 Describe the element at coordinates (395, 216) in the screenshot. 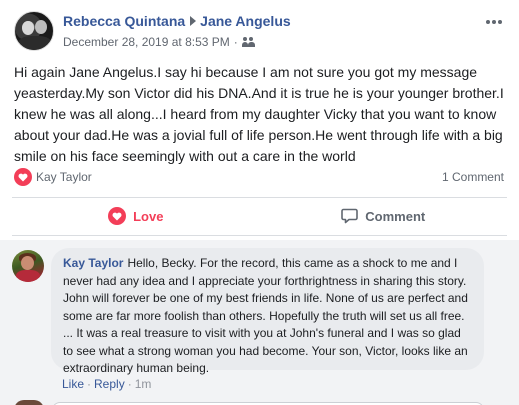

I see `comment-label: Comment` at that location.